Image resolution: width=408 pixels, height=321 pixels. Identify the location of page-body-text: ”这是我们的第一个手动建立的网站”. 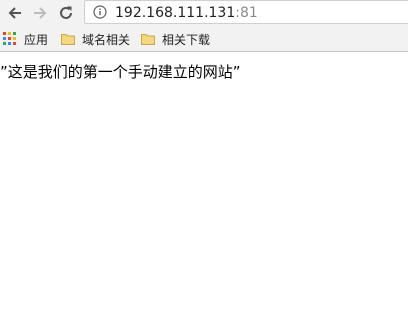
(120, 72).